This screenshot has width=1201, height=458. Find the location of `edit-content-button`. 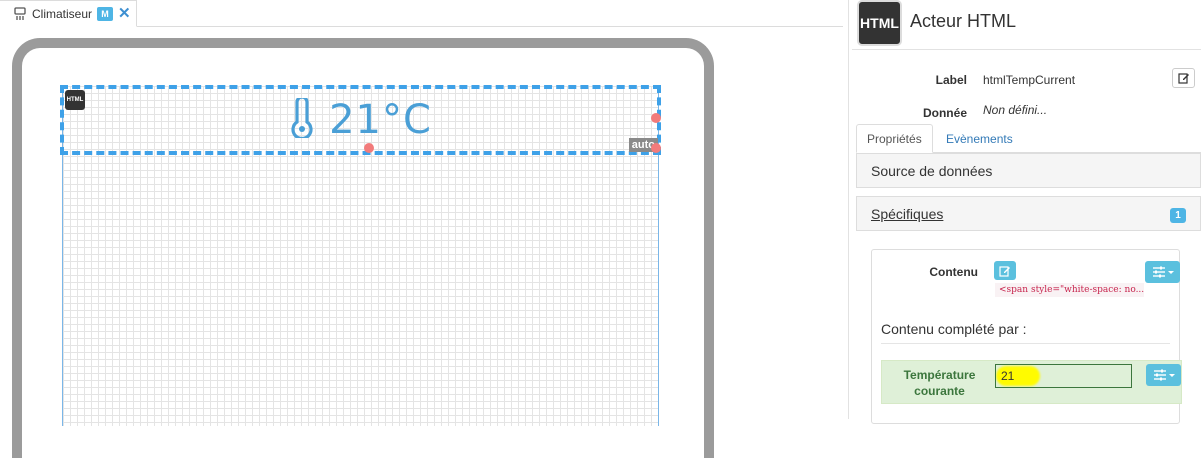

edit-content-button is located at coordinates (1005, 270).